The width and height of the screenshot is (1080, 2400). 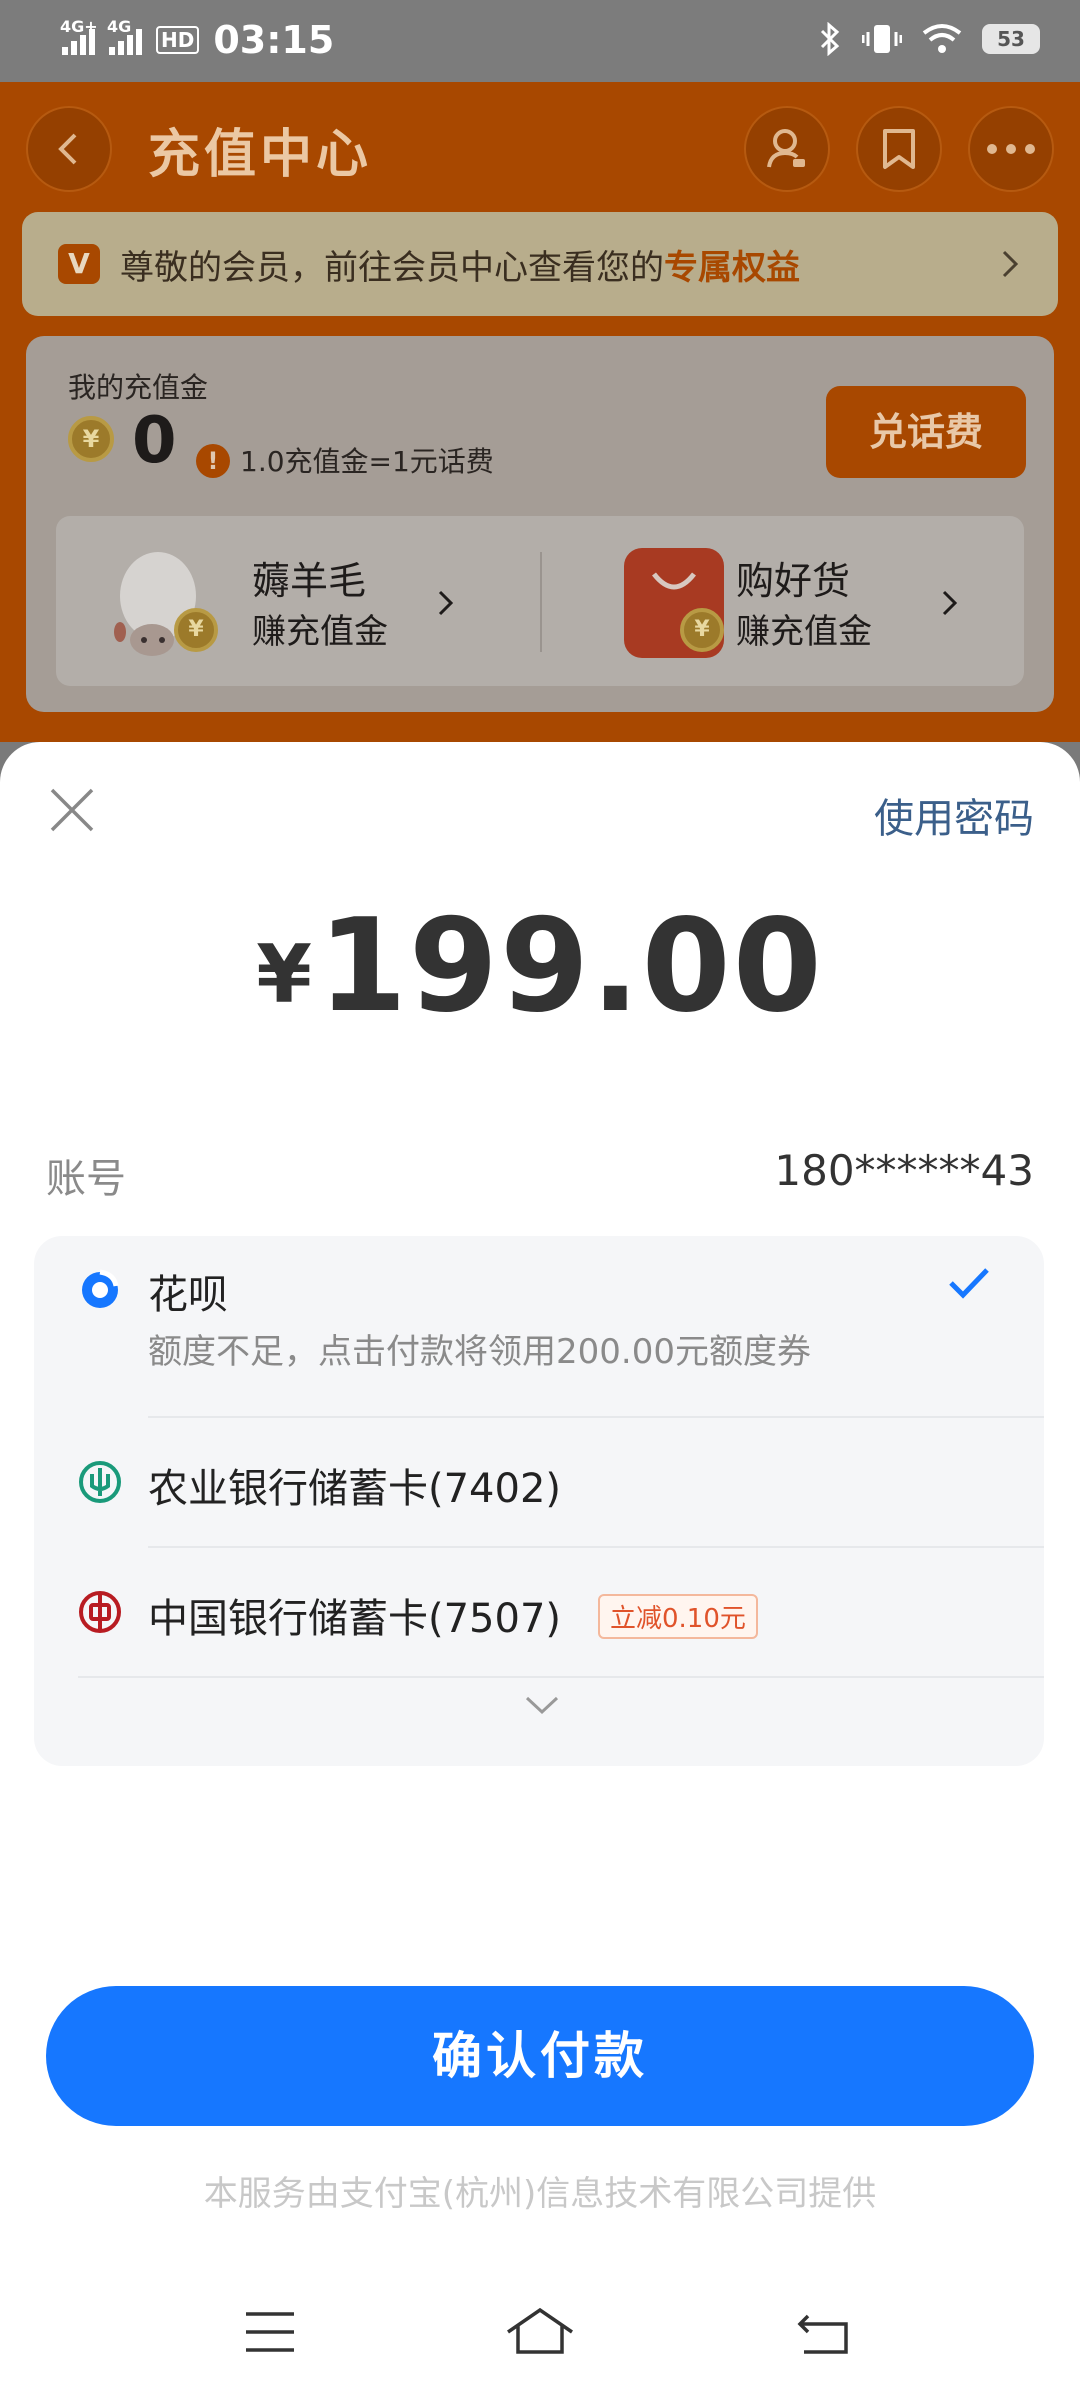 I want to click on signal-icon: 4G, so click(x=124, y=36).